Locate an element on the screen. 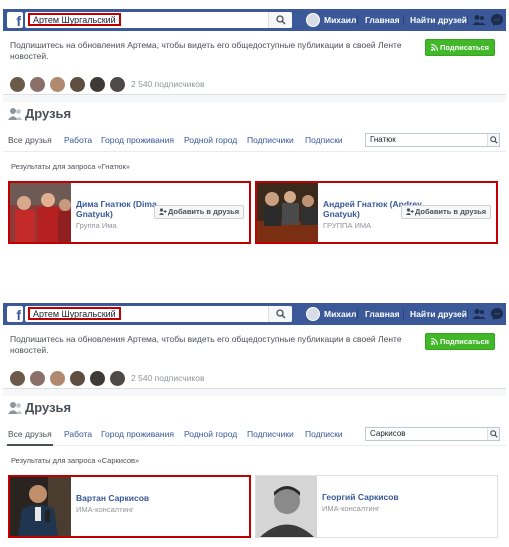 The height and width of the screenshot is (547, 509). friend-subtitle: Группа Има is located at coordinates (96, 225).